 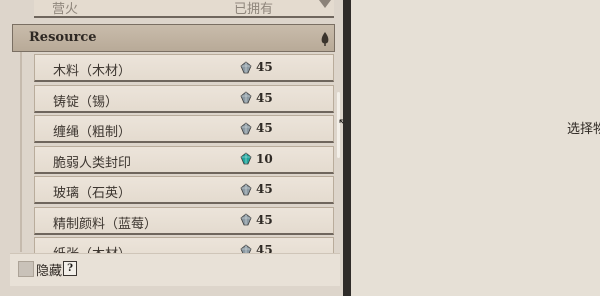 I want to click on list-item: 铸锭（锡） 45, so click(x=184, y=98).